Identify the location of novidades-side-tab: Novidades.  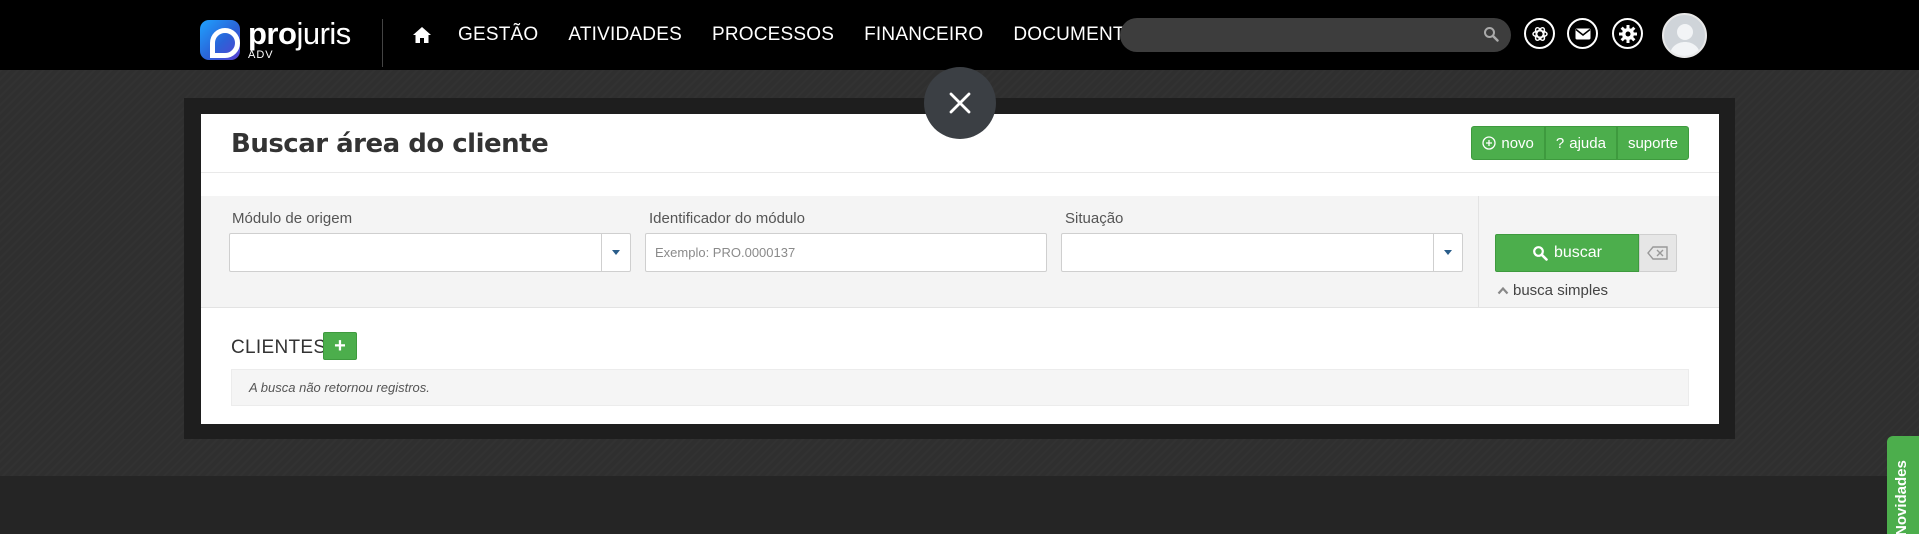
(1903, 485).